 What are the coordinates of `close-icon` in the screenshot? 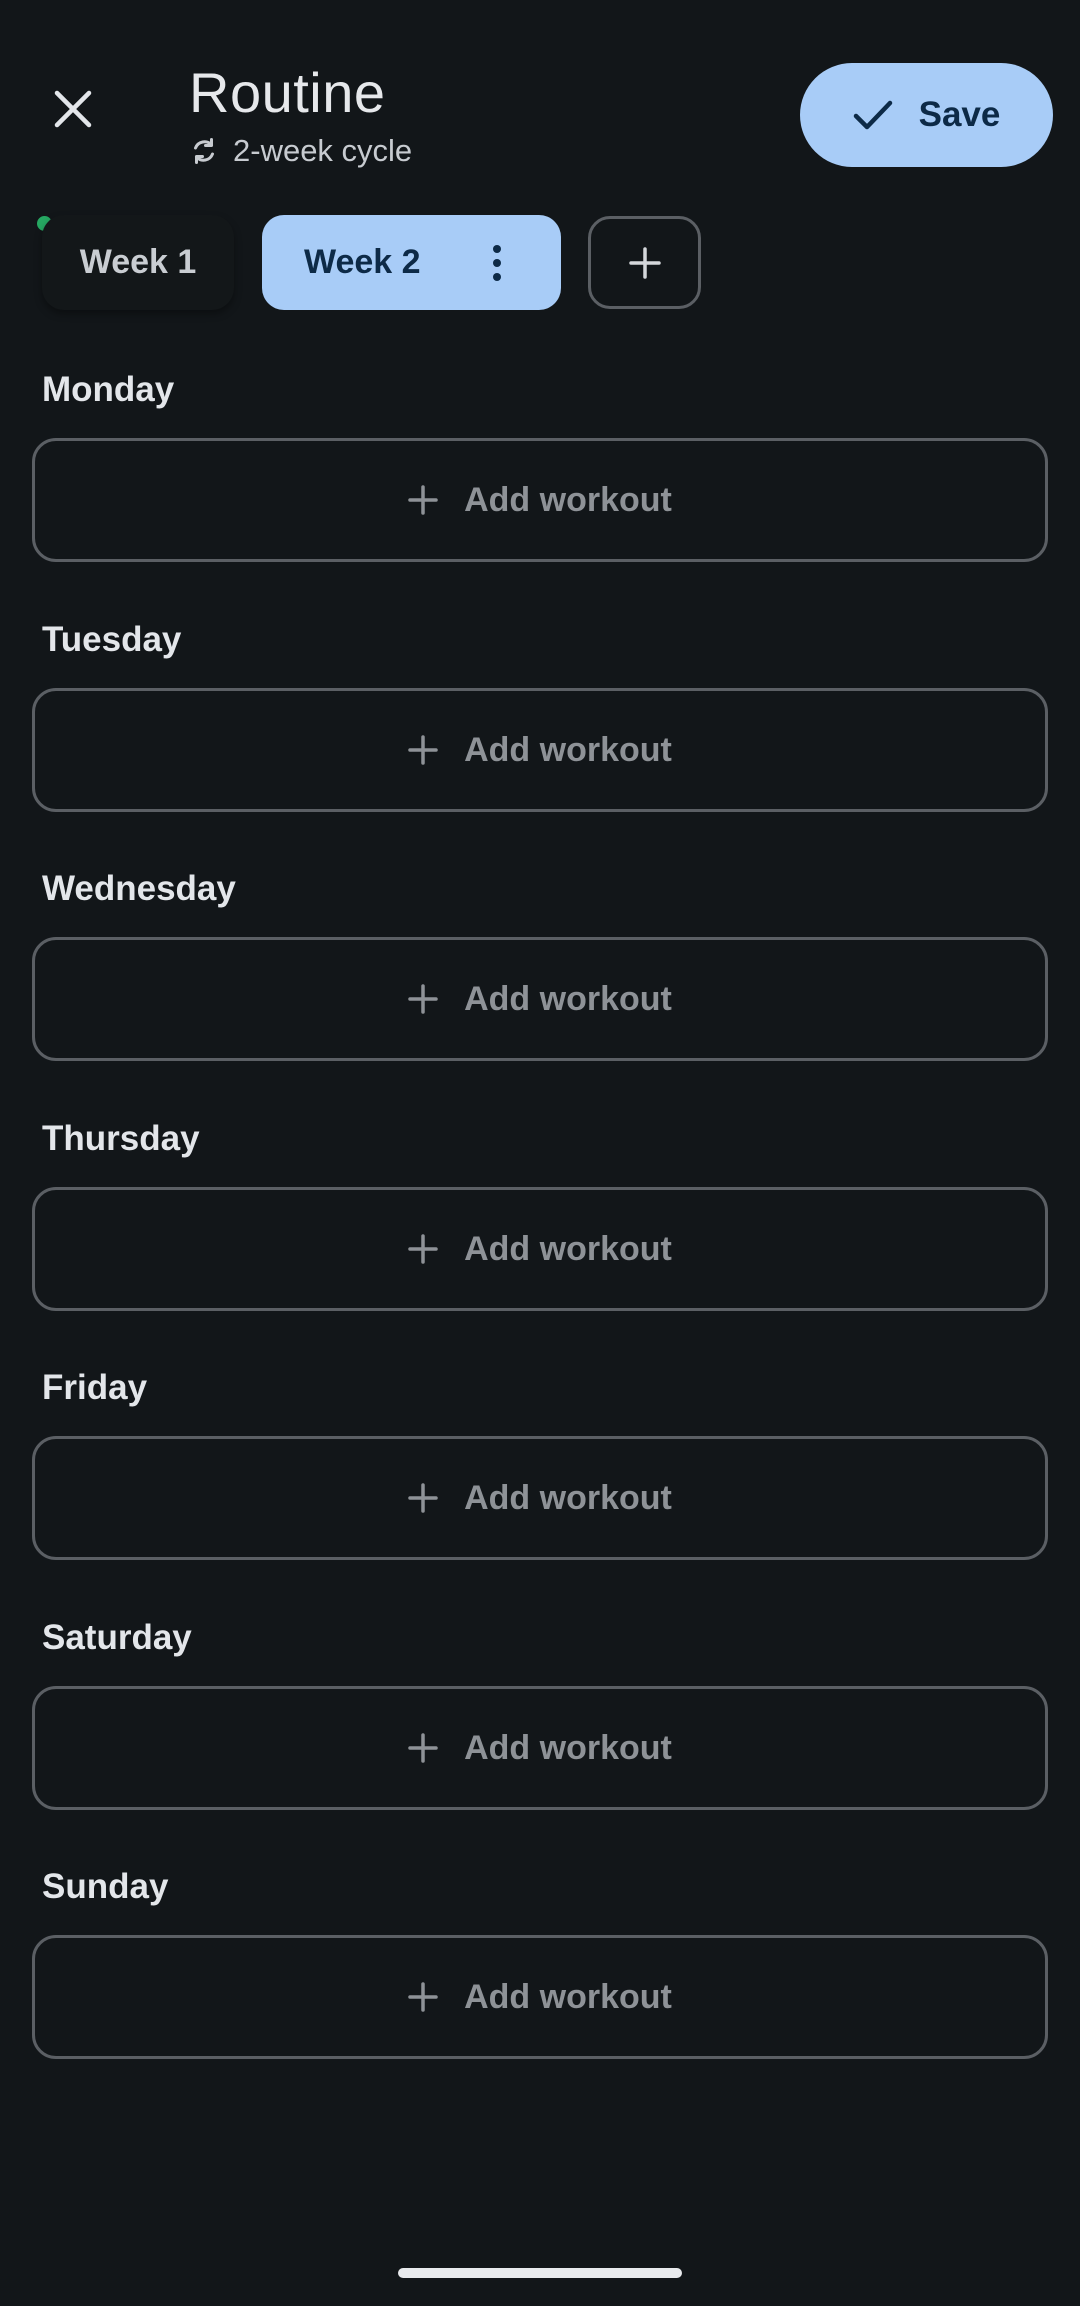 It's located at (73, 109).